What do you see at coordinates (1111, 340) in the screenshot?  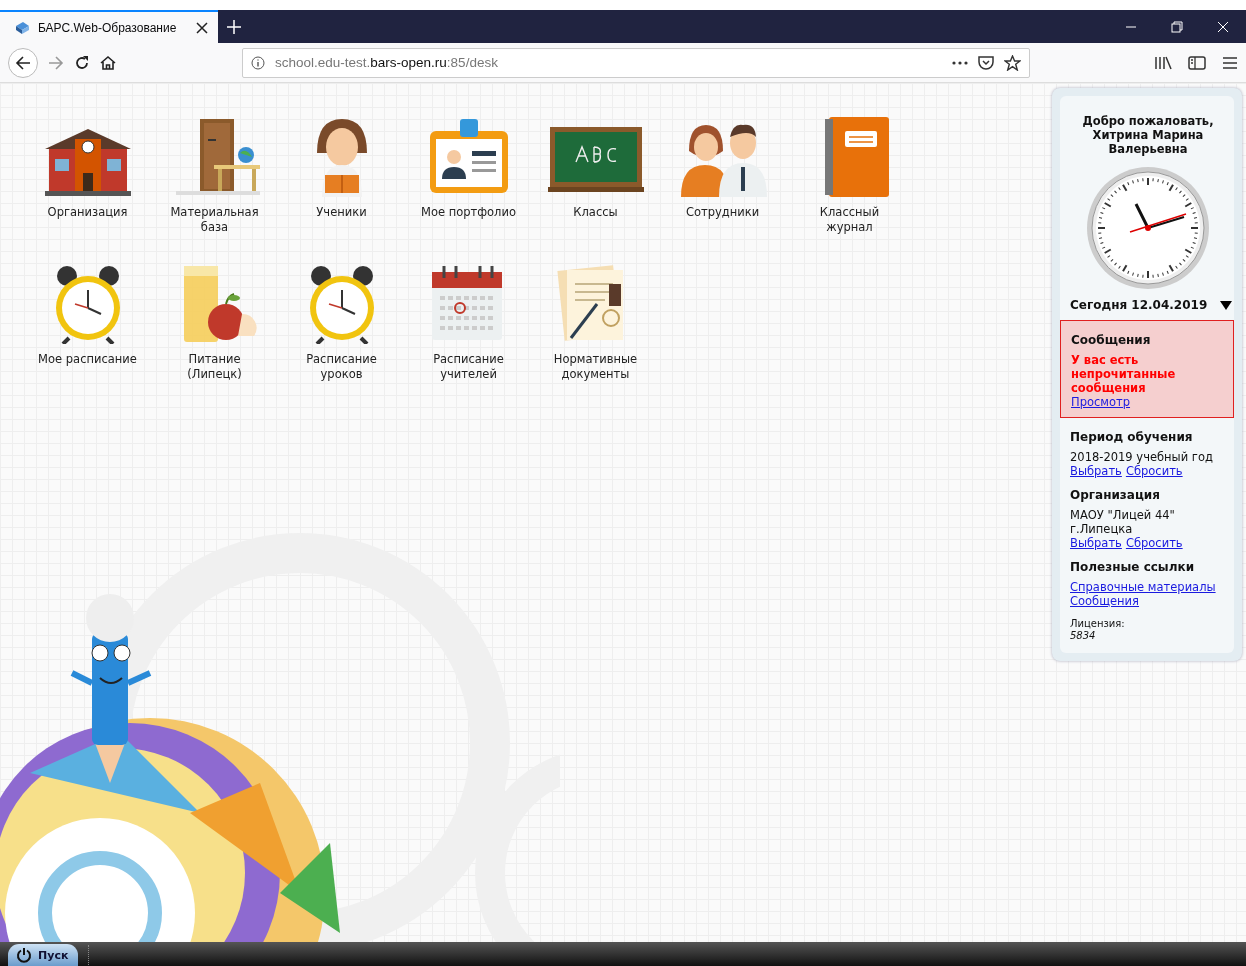 I see `messages-title: Сообщения` at bounding box center [1111, 340].